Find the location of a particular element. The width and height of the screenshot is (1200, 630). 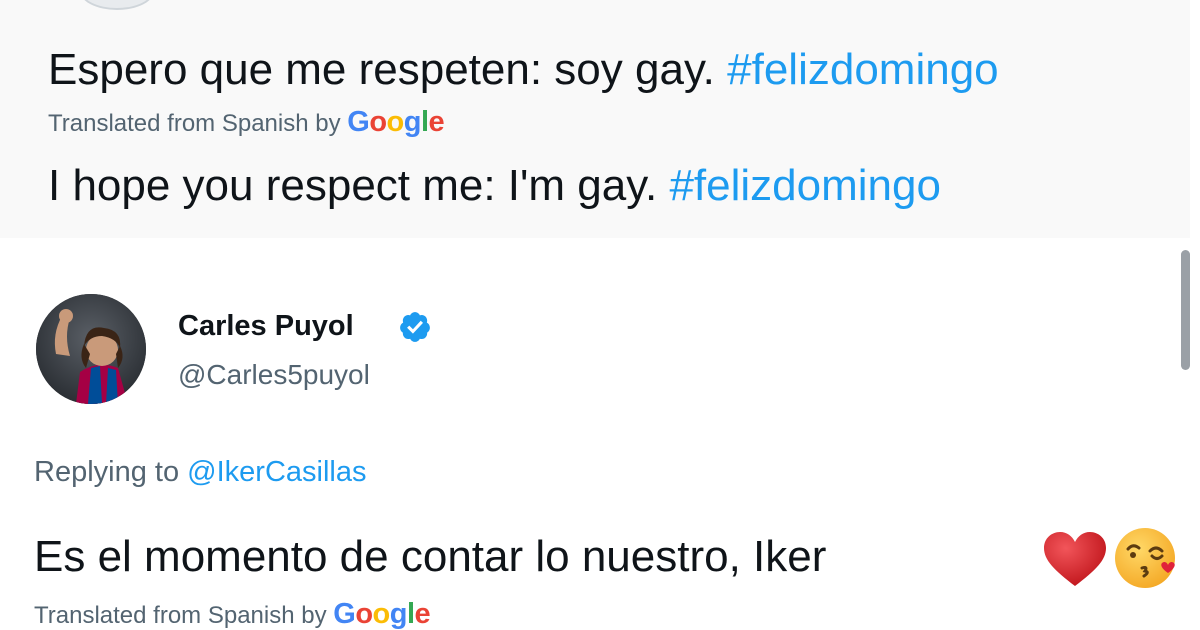

translated-text: I hope you respect me: I'm gay. is located at coordinates (353, 185).